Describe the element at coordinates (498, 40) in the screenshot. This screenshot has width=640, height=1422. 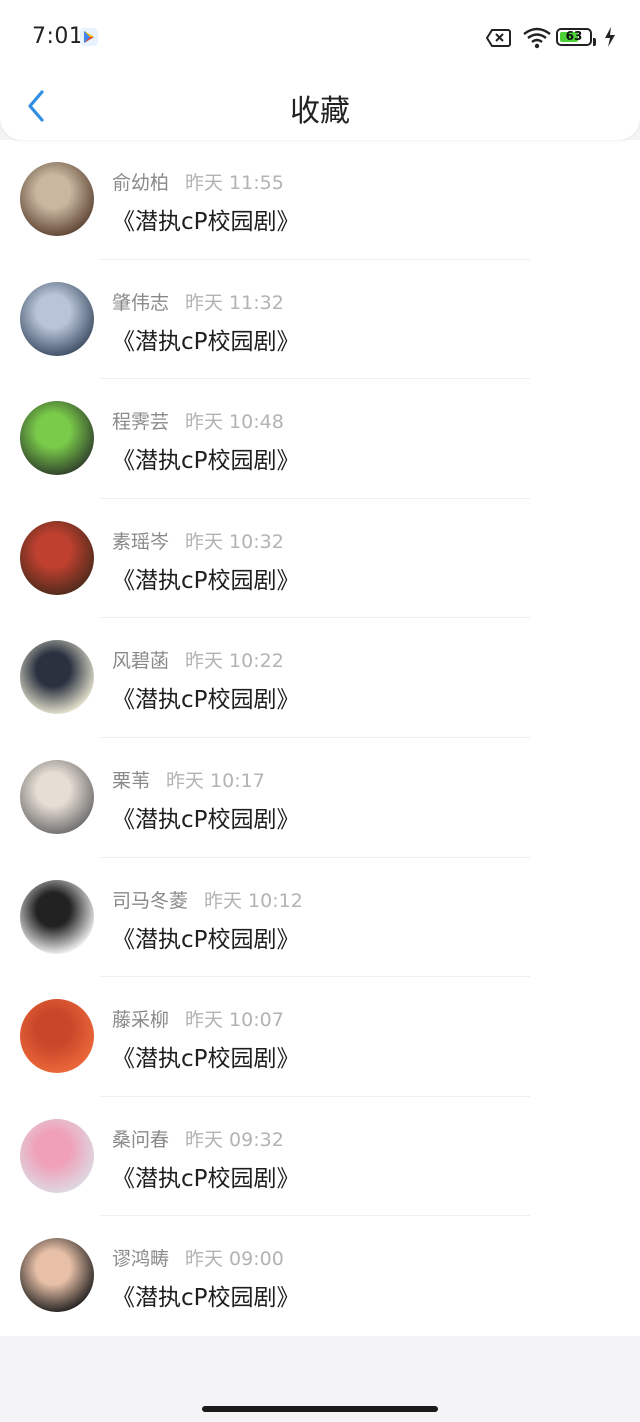
I see `no-sim-icon` at that location.